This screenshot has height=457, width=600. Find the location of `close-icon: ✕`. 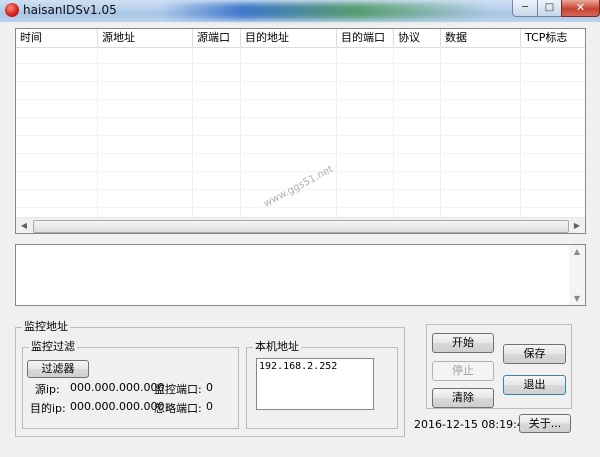

close-icon: ✕ is located at coordinates (580, 7).